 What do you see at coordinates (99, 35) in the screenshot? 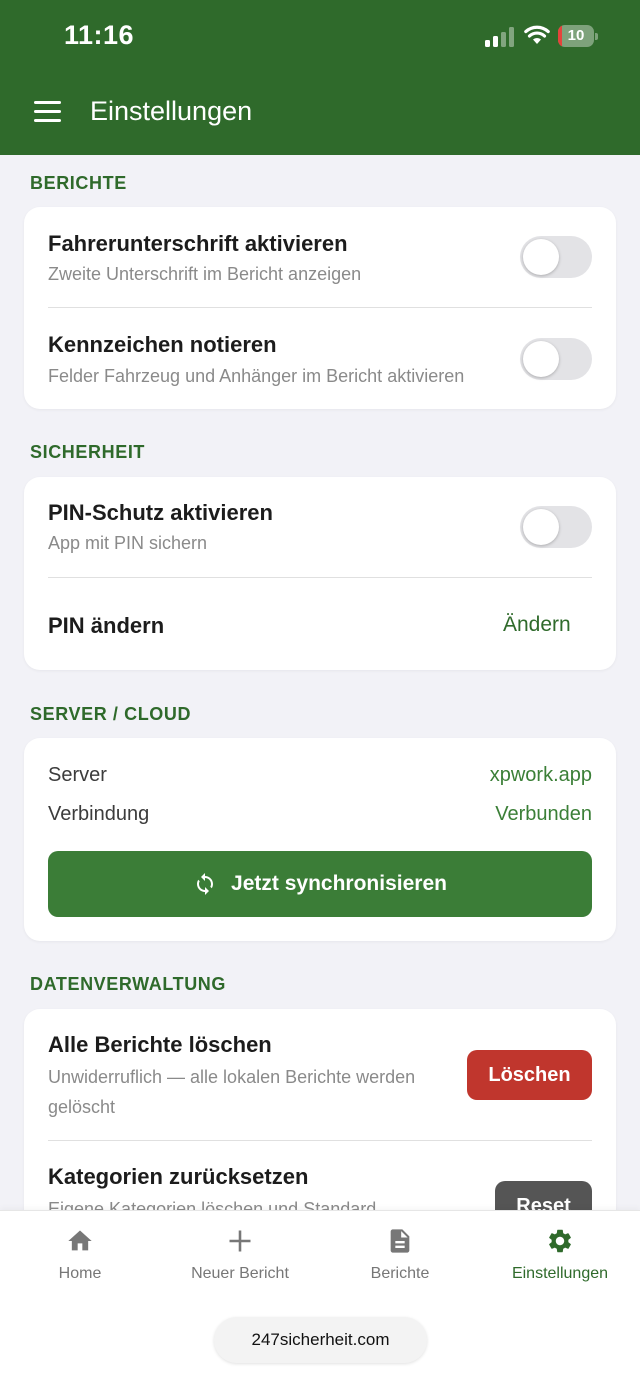
I see `status-time: 11:16` at bounding box center [99, 35].